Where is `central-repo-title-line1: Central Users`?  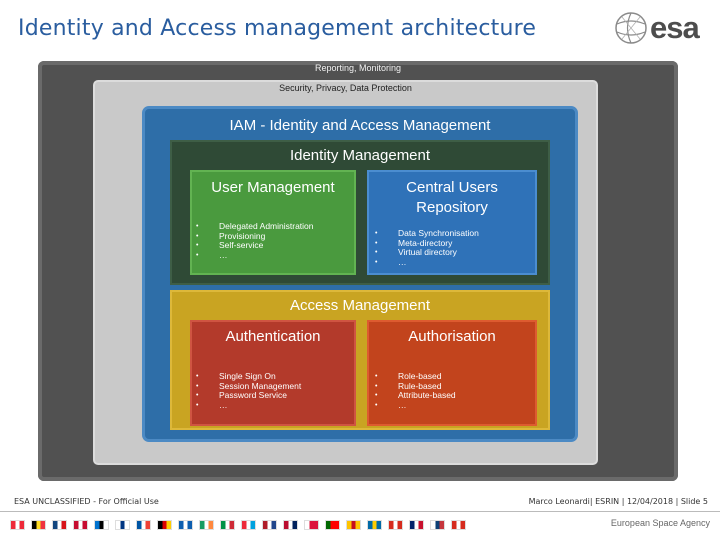 central-repo-title-line1: Central Users is located at coordinates (452, 187).